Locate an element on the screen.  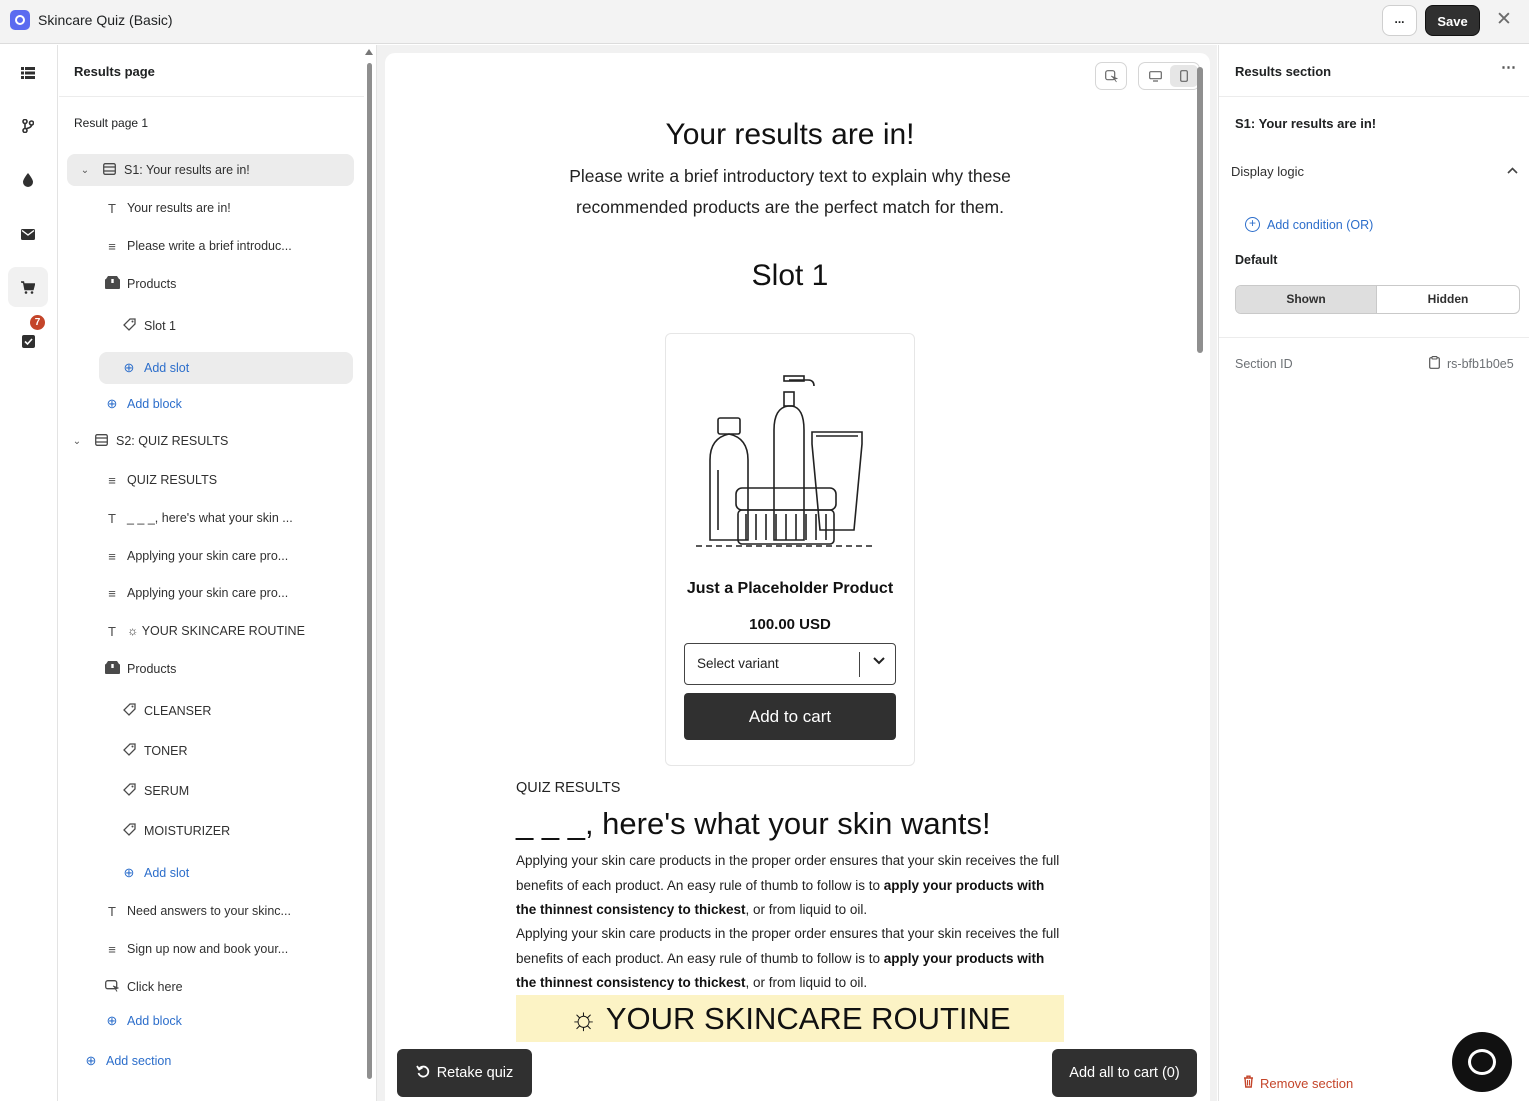
section-id-copy: rs-bfb1b0e5 is located at coordinates (1471, 364).